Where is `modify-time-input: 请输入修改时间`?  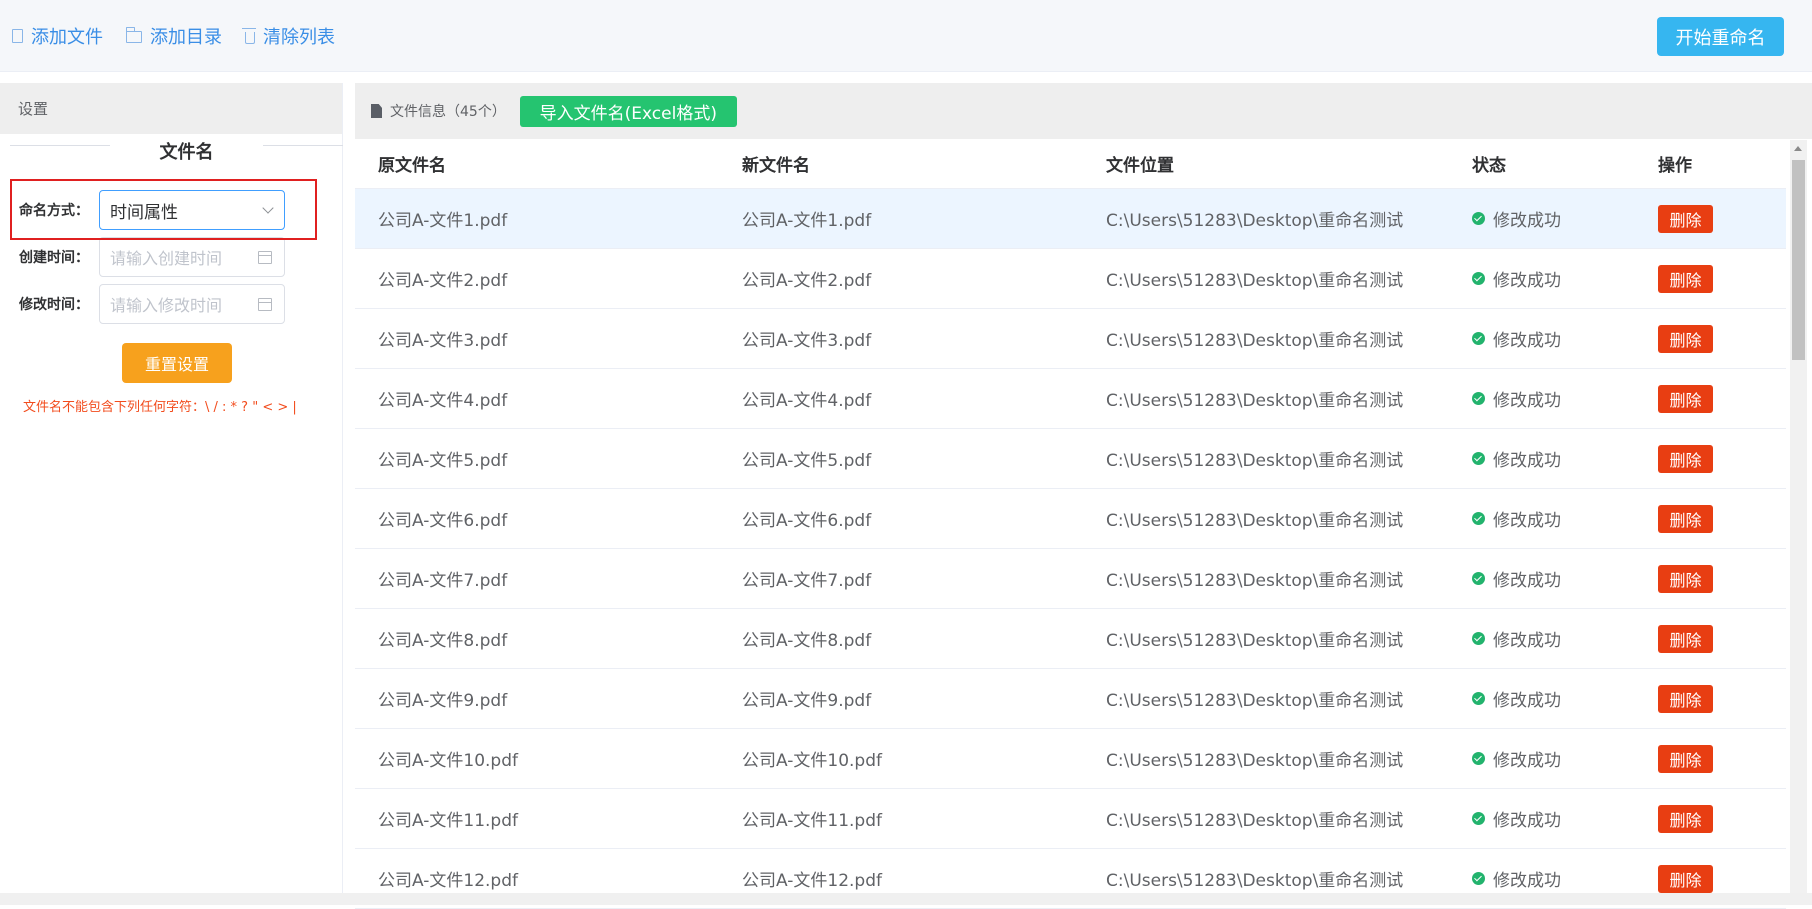
modify-time-input: 请输入修改时间 is located at coordinates (192, 304).